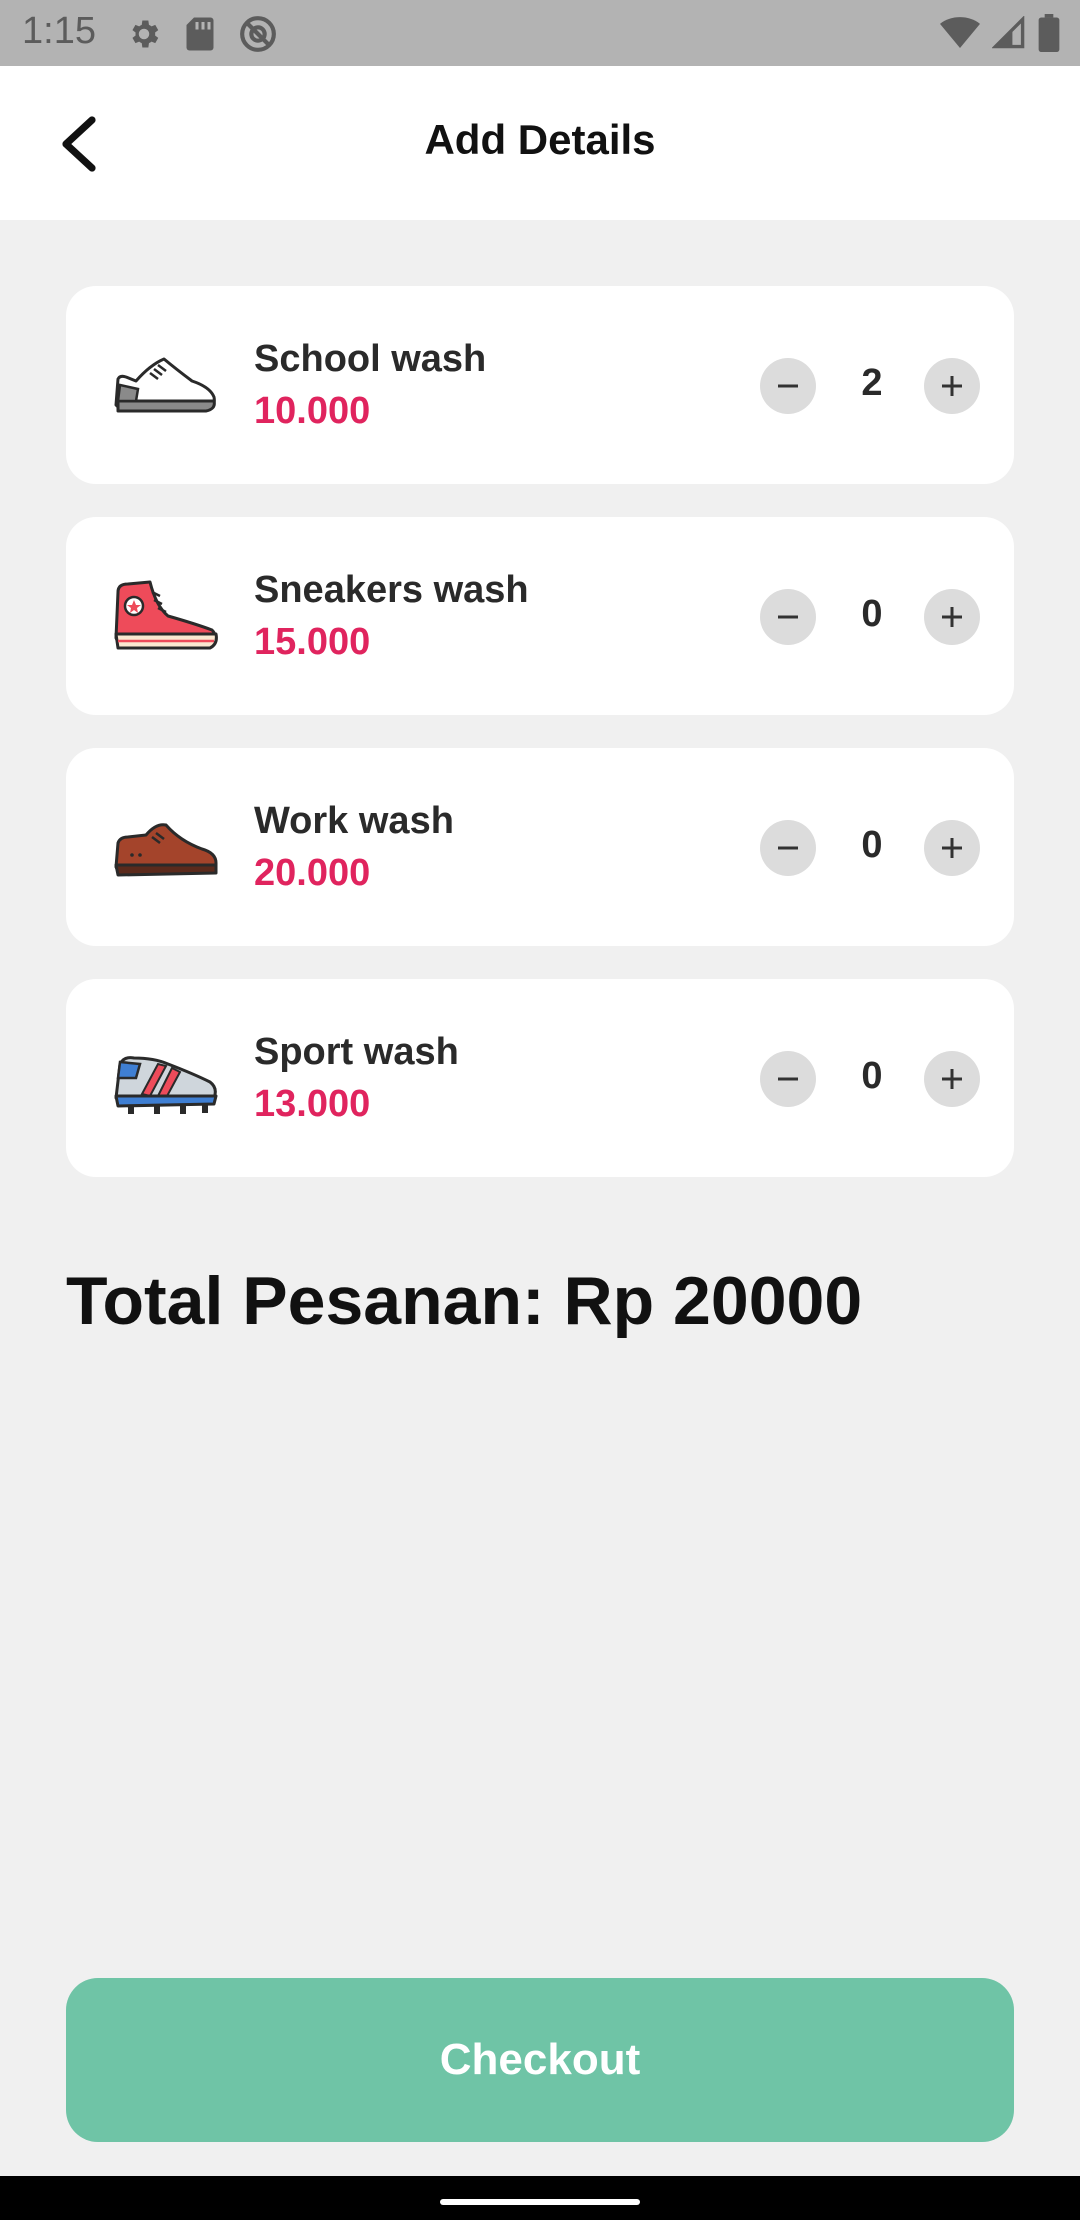 The width and height of the screenshot is (1080, 2220). Describe the element at coordinates (1008, 32) in the screenshot. I see `cell-signal-icon` at that location.